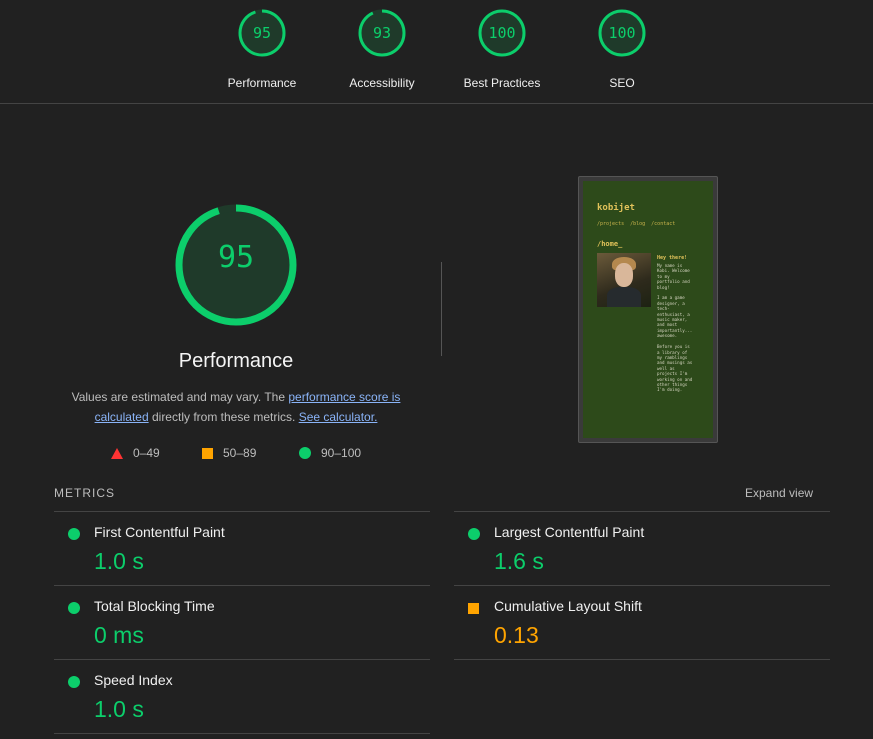 The height and width of the screenshot is (739, 873). What do you see at coordinates (133, 680) in the screenshot?
I see `metric-name: Speed Index` at bounding box center [133, 680].